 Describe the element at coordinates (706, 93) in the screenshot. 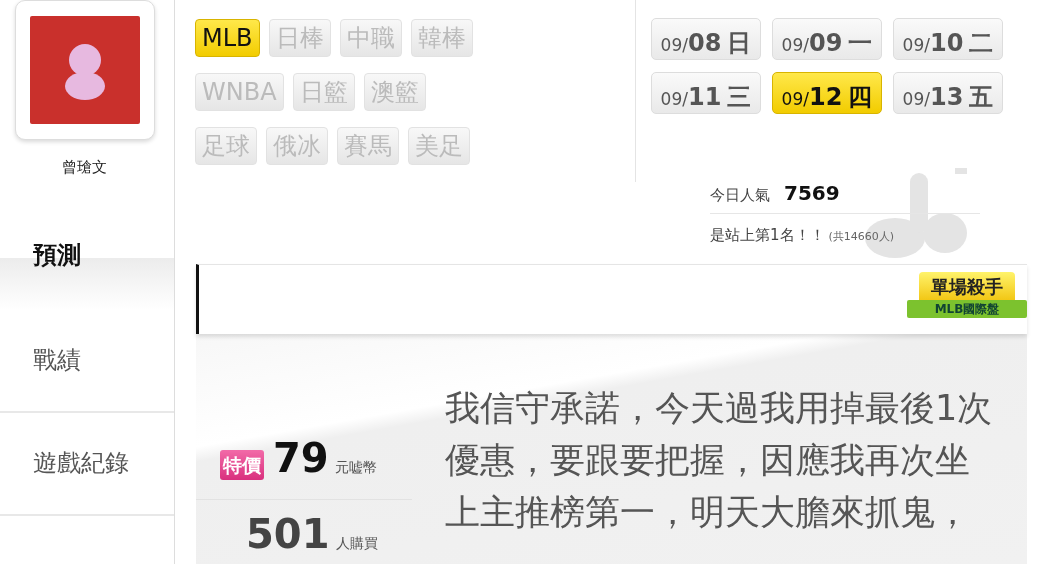

I see `date-tab: 09/11 三` at that location.